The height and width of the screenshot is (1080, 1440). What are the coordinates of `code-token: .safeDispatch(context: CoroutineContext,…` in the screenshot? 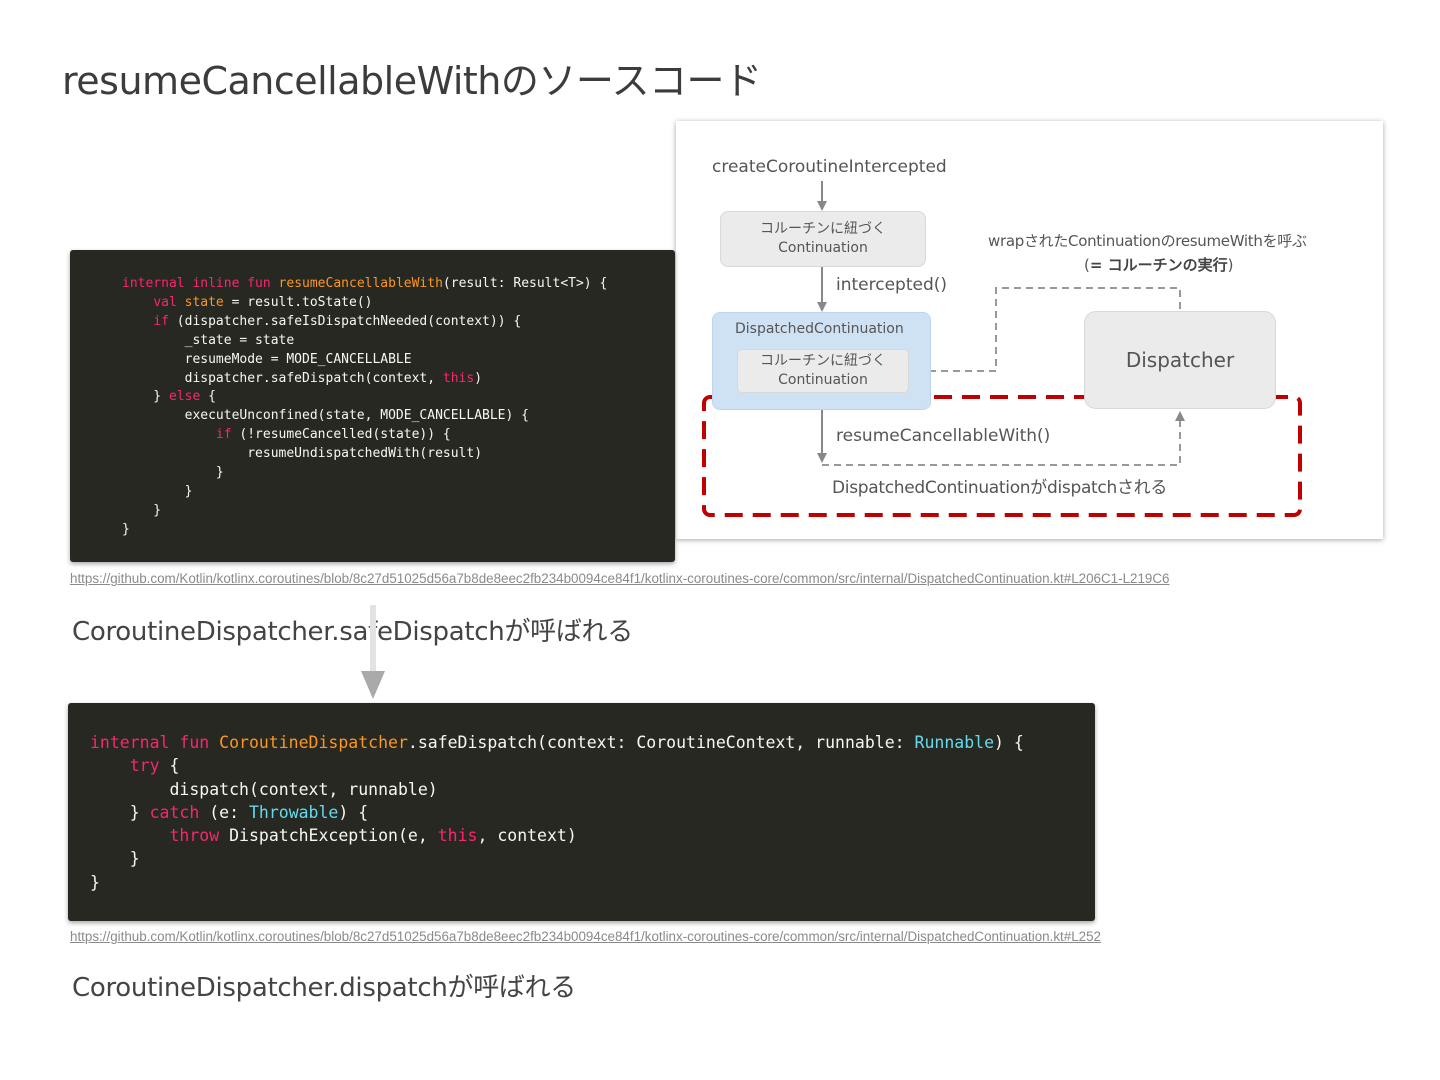 It's located at (661, 742).